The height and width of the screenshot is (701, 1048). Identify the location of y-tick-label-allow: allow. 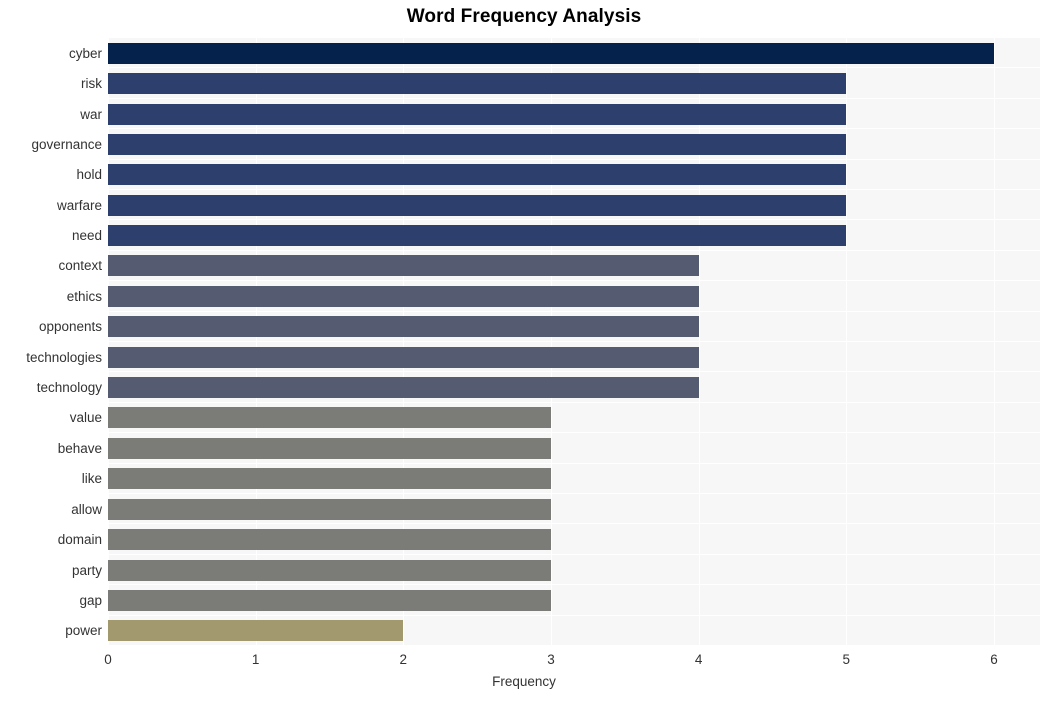
(86, 509).